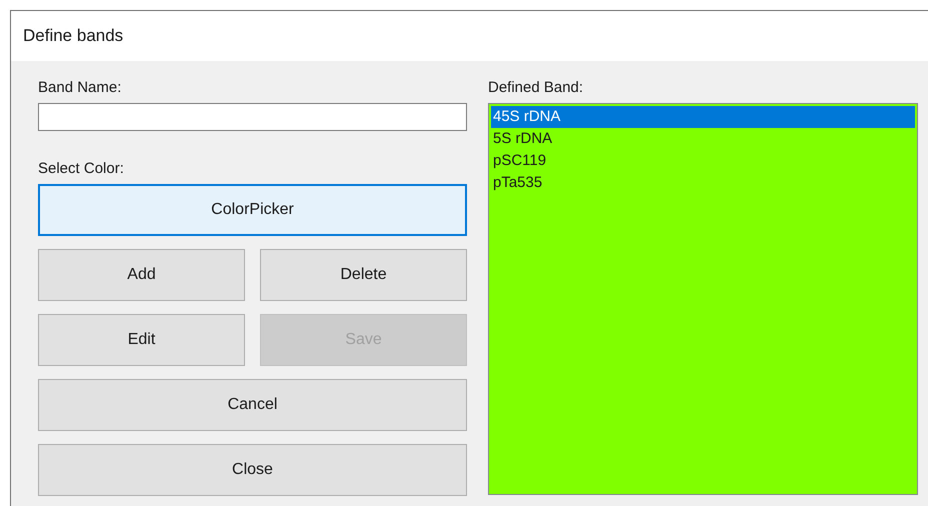  Describe the element at coordinates (252, 210) in the screenshot. I see `color-picker-button: ColorPicker` at that location.